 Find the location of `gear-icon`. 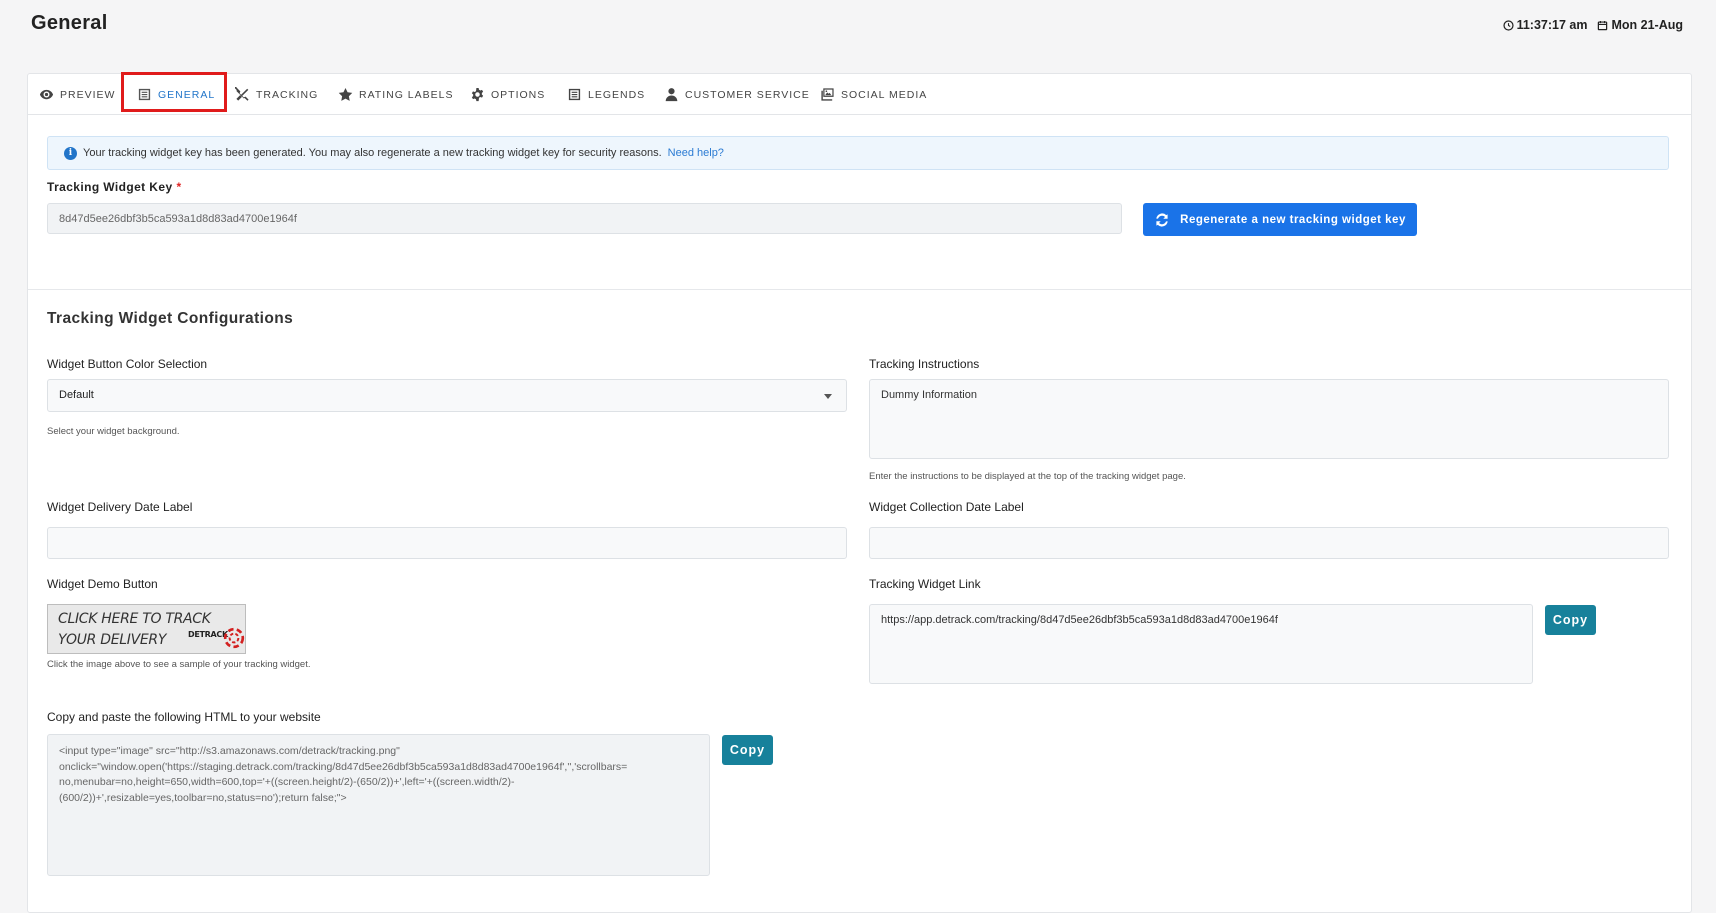

gear-icon is located at coordinates (477, 94).